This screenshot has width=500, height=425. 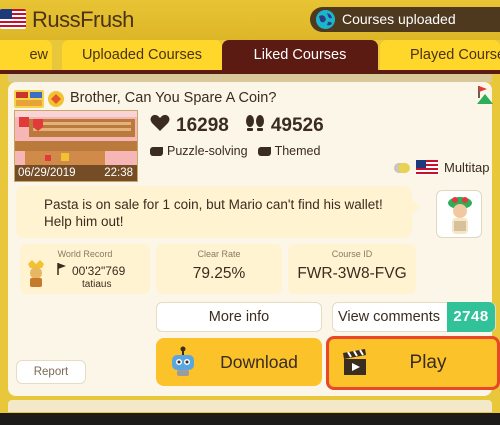 I want to click on course-id-value: FWR-3W8-FVG, so click(x=352, y=273).